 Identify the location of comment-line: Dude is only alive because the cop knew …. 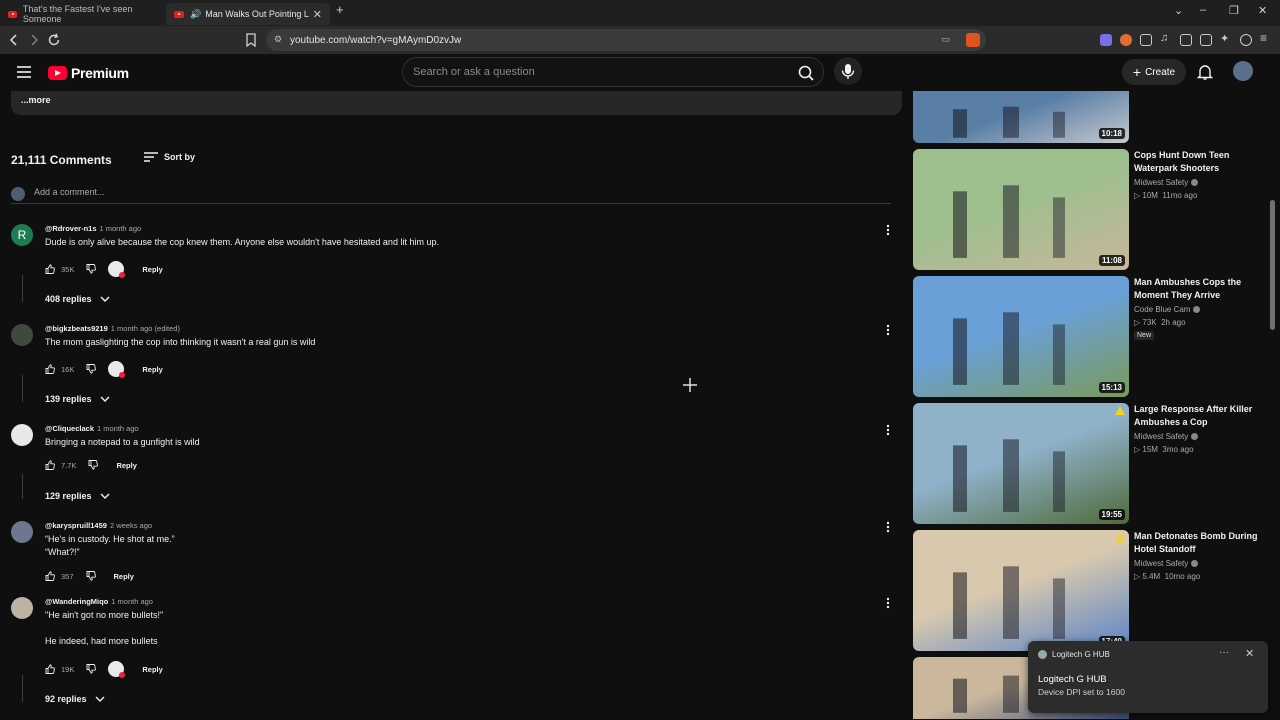
(242, 242).